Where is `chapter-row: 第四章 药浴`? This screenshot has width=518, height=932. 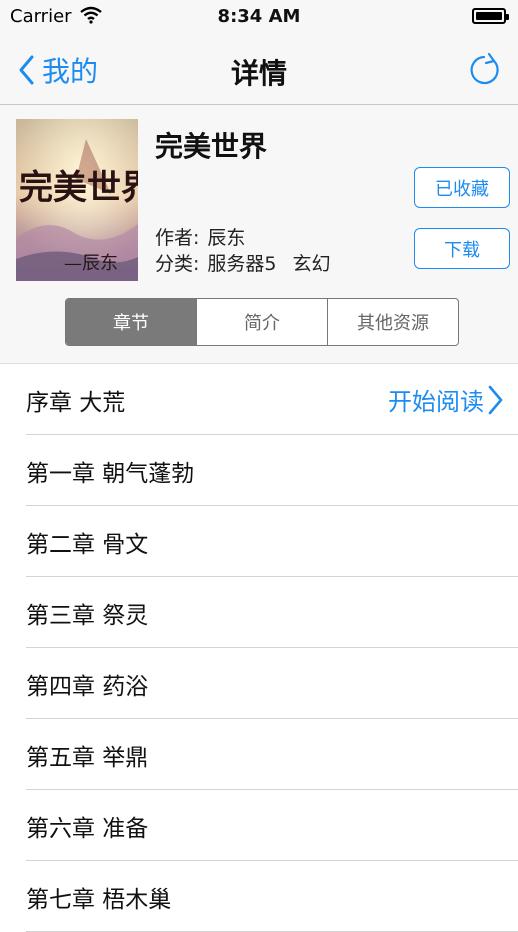
chapter-row: 第四章 药浴 is located at coordinates (259, 683).